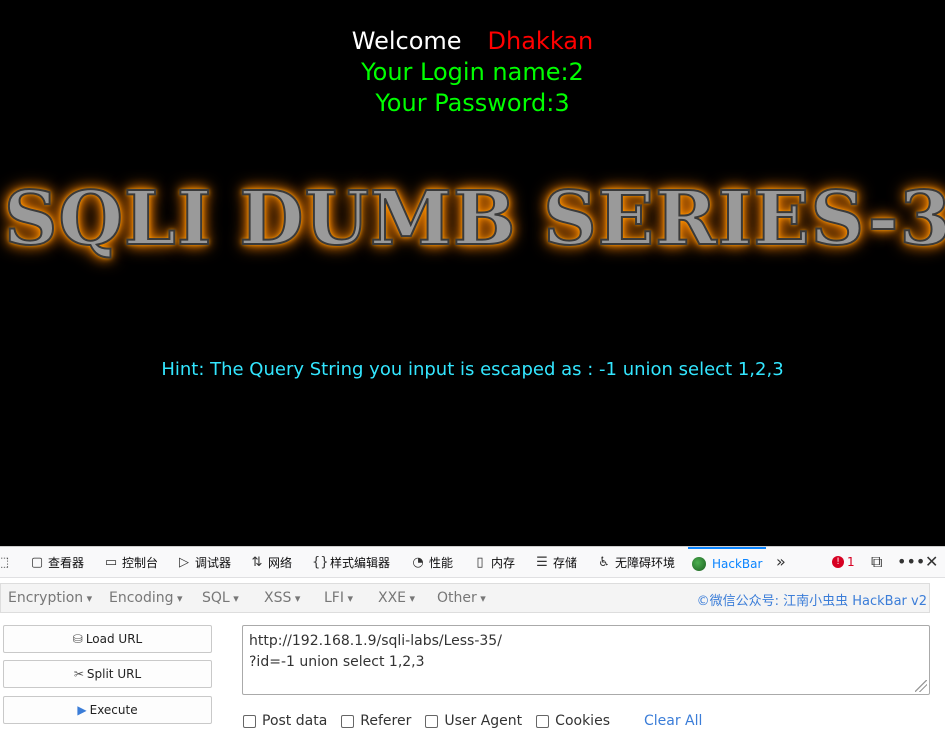  What do you see at coordinates (472, 41) in the screenshot?
I see `welcome-line: Welcome Dhakkan` at bounding box center [472, 41].